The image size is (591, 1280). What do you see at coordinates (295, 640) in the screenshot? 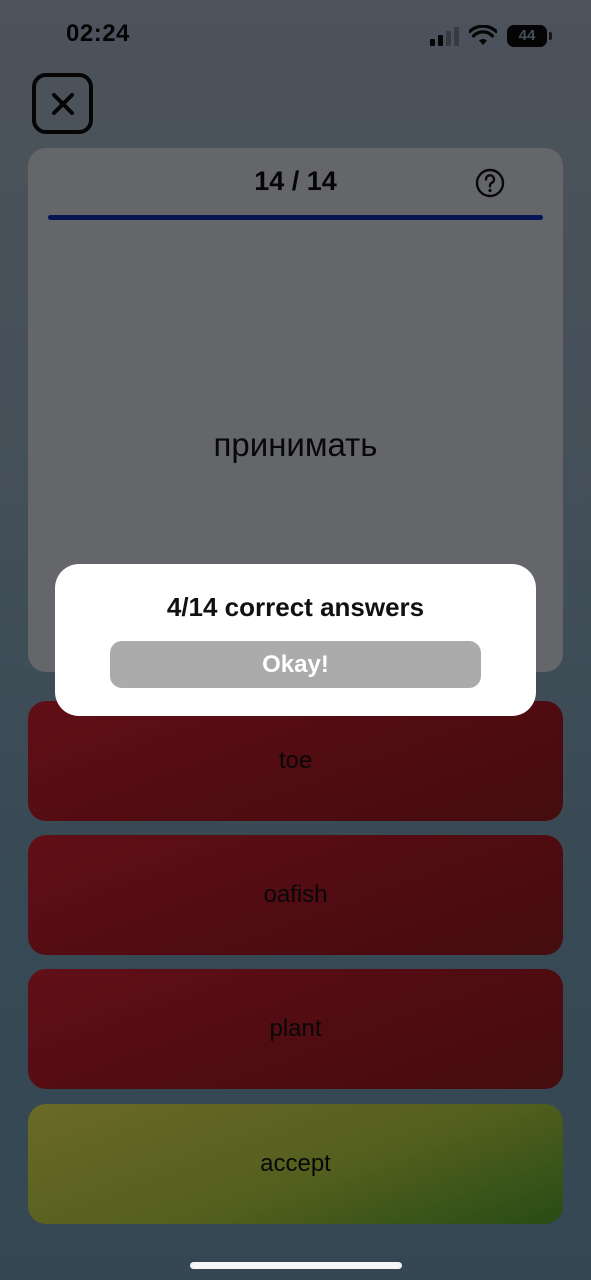
I see `results-dialog: 4/14 correct answers Okay!` at bounding box center [295, 640].